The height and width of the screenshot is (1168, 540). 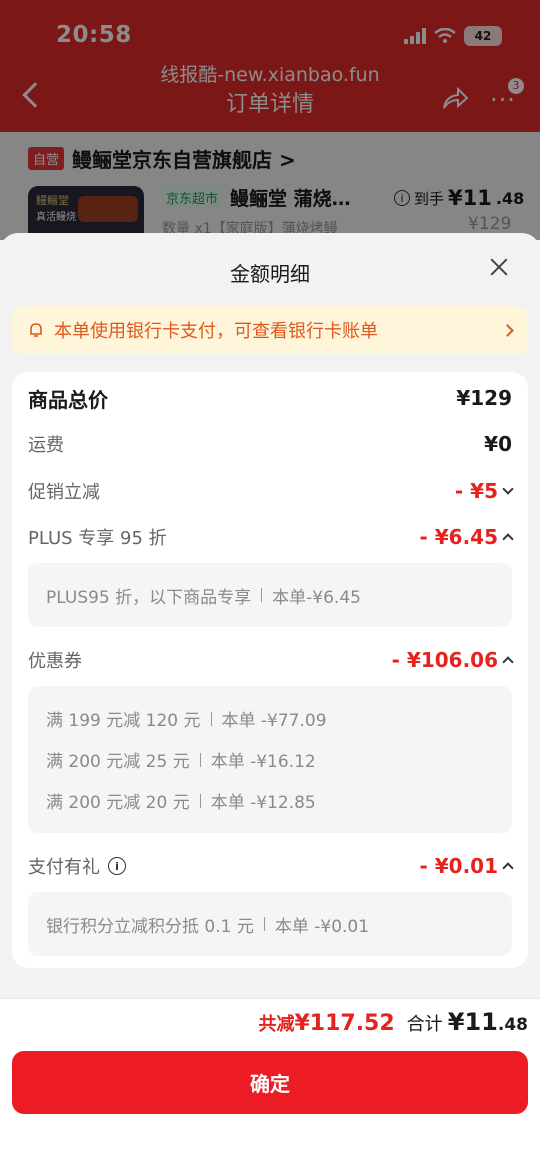 I want to click on payment-gift-value: - ¥0.01, so click(x=458, y=866).